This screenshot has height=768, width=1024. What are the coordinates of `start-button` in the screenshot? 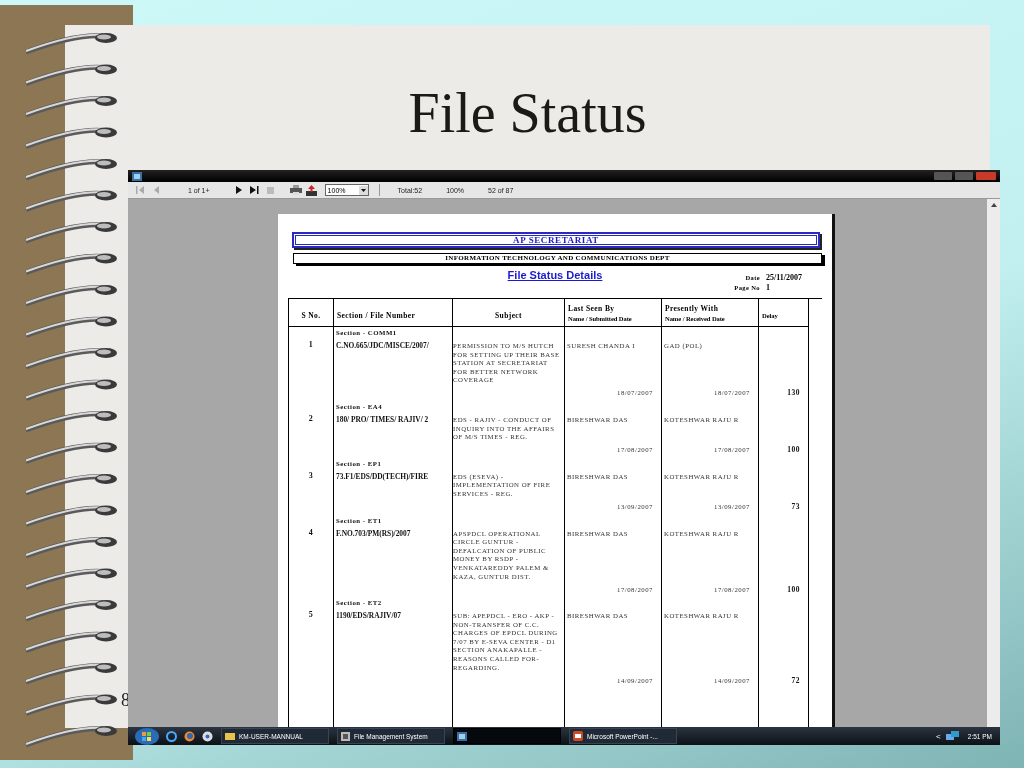 It's located at (147, 736).